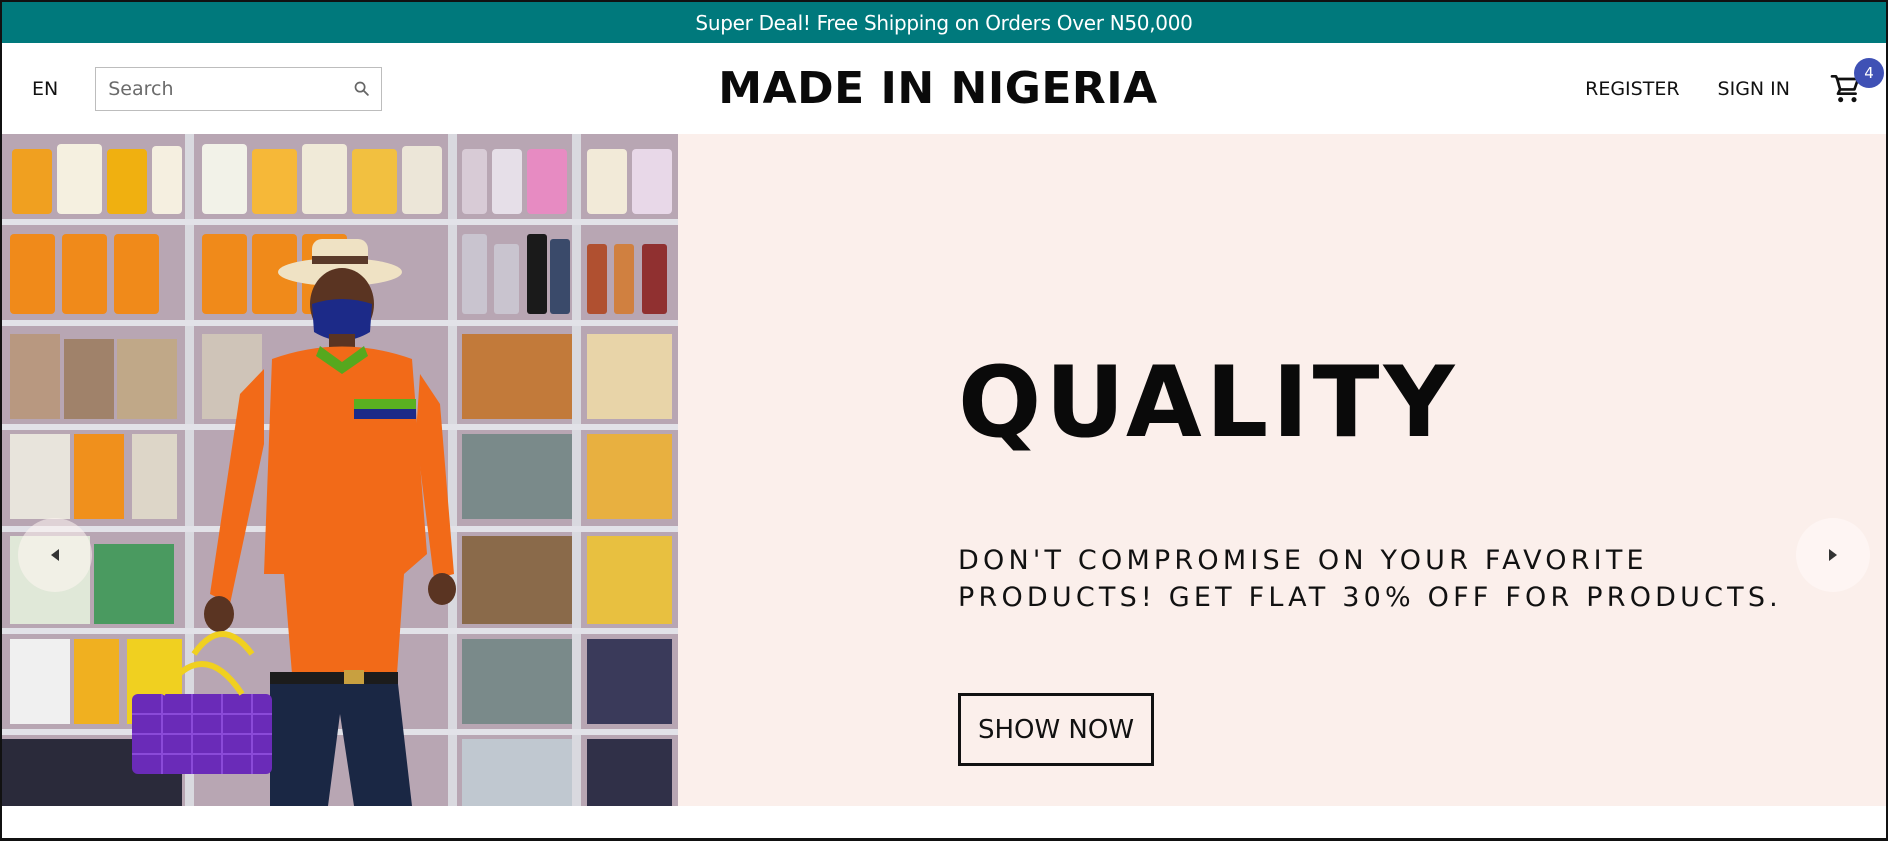  I want to click on slider-prev-button, so click(55, 555).